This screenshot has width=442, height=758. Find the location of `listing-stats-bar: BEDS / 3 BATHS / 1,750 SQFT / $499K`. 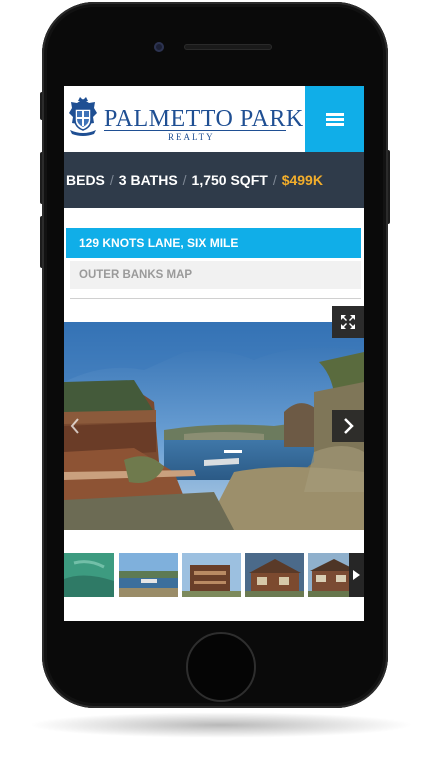

listing-stats-bar: BEDS / 3 BATHS / 1,750 SQFT / $499K is located at coordinates (214, 180).